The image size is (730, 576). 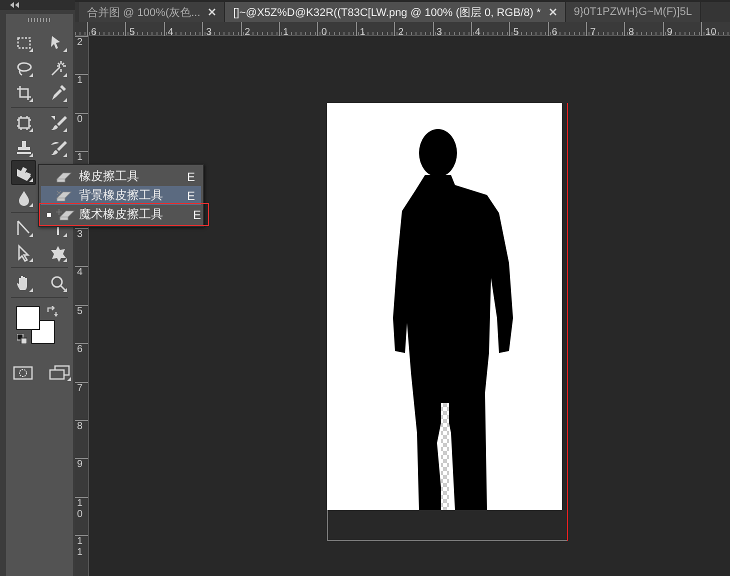 I want to click on menu-item: 背景橡皮擦工具 E, so click(x=121, y=195).